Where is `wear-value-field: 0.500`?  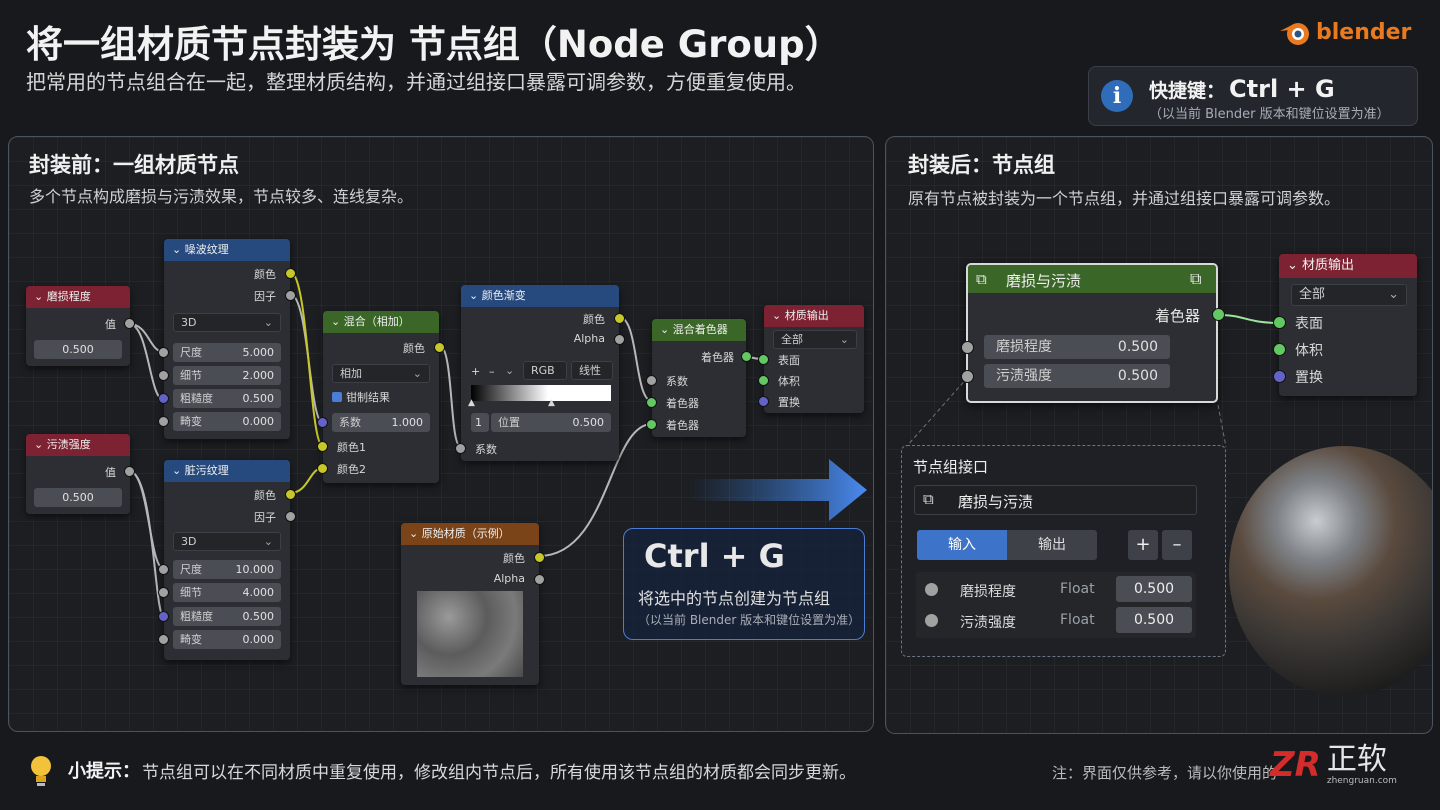
wear-value-field: 0.500 is located at coordinates (78, 349).